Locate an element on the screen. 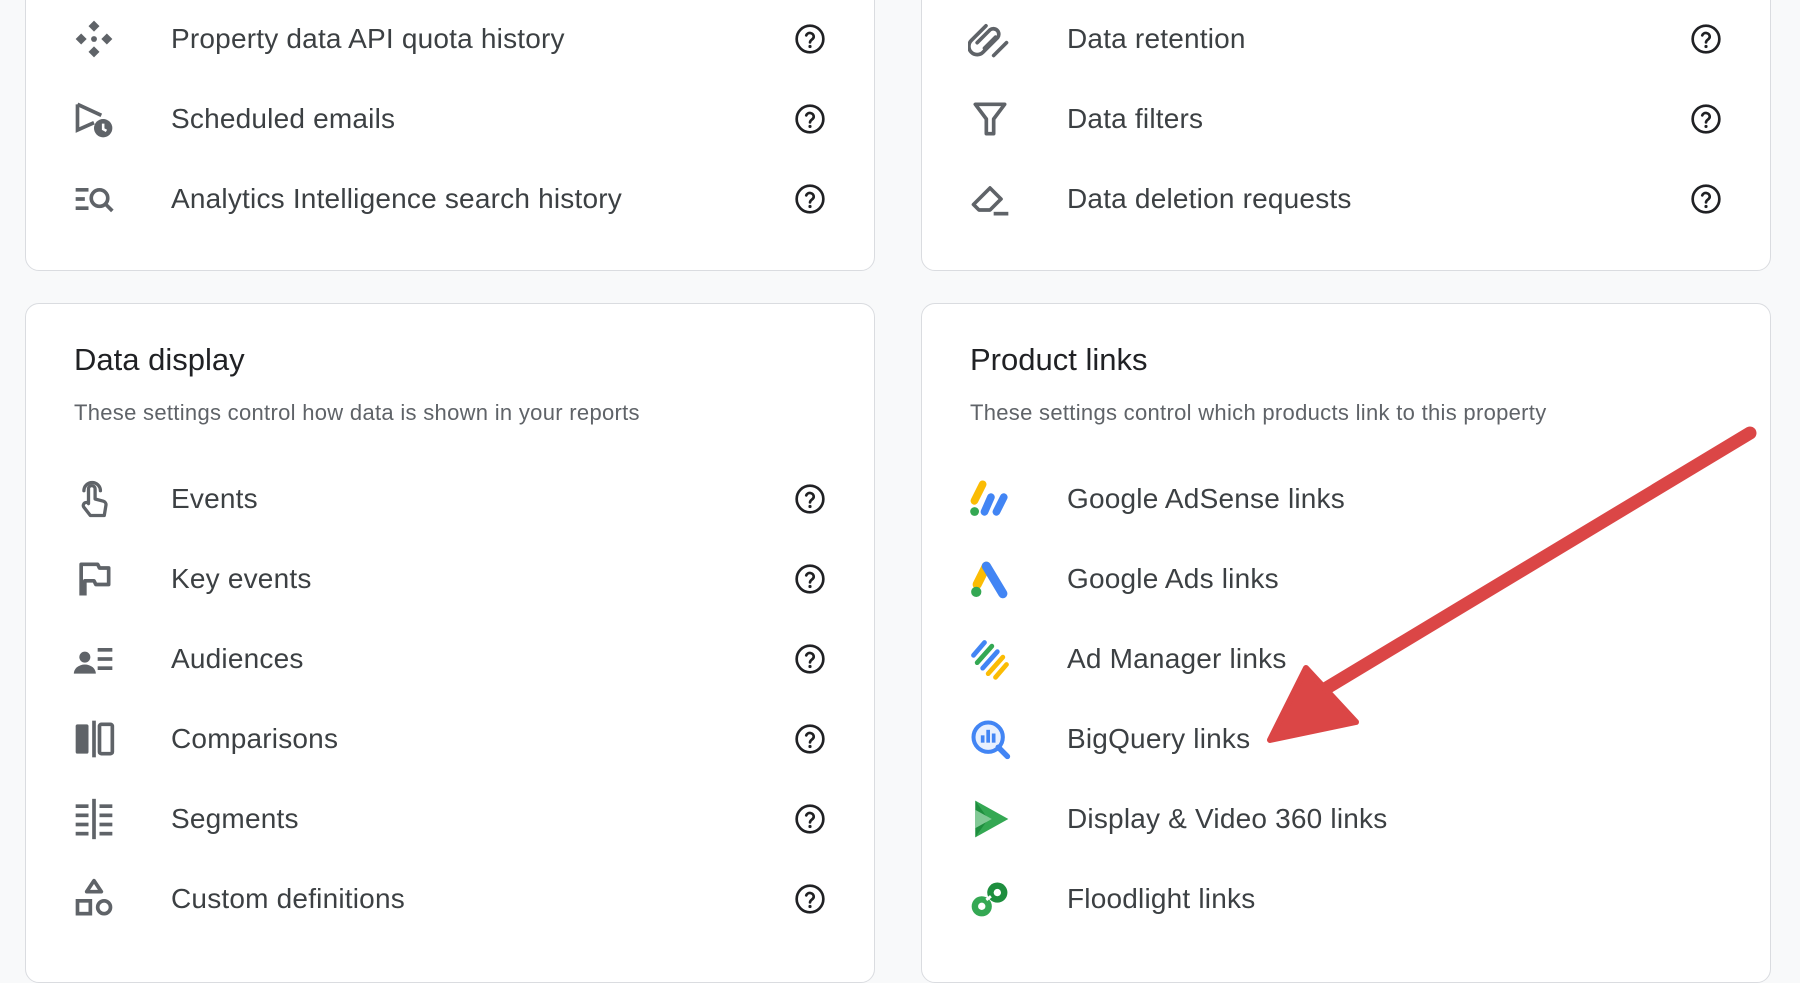 The width and height of the screenshot is (1800, 983). item-label: Property data API quota history is located at coordinates (368, 38).